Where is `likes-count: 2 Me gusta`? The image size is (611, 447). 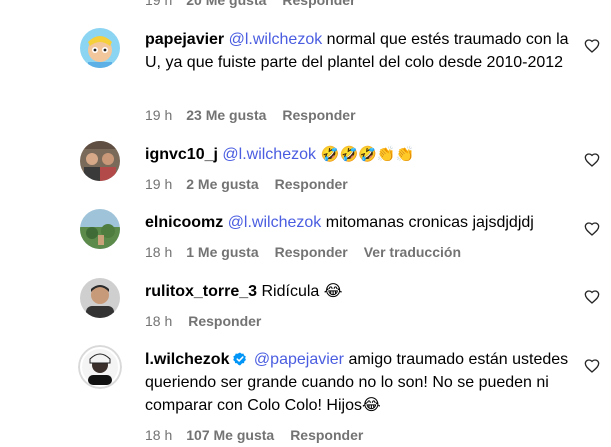 likes-count: 2 Me gusta is located at coordinates (222, 184).